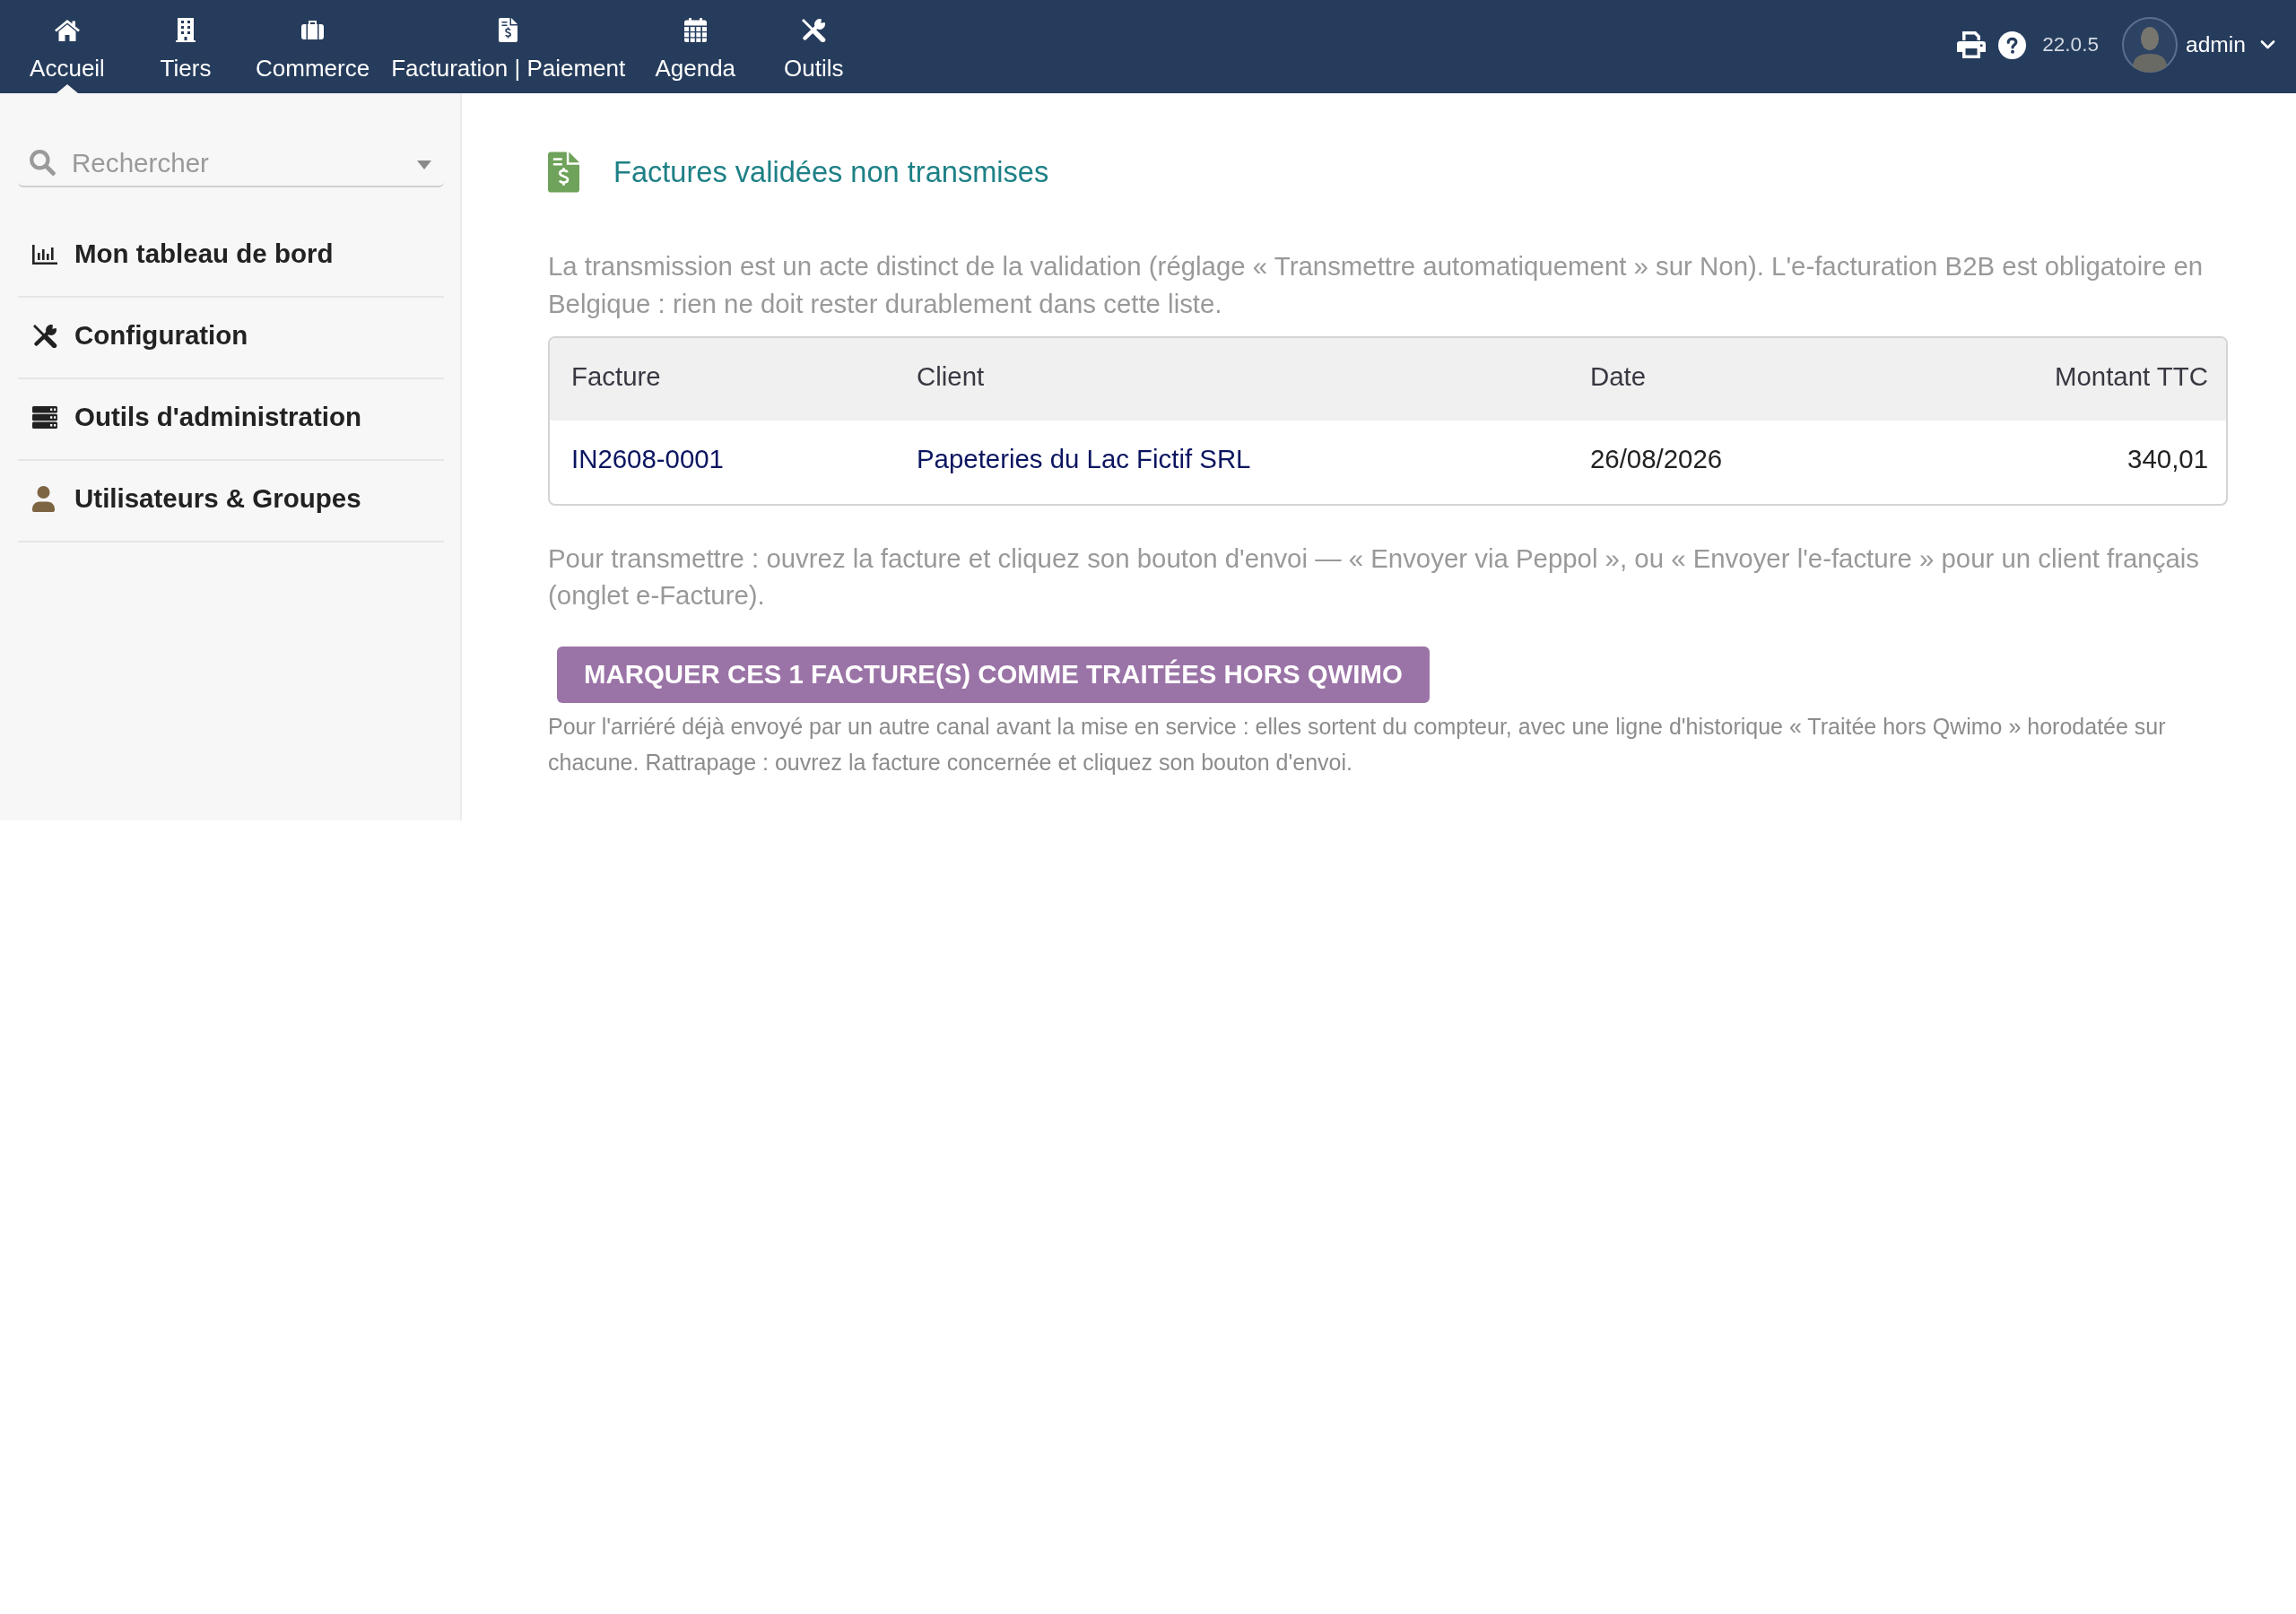 This screenshot has width=2296, height=1614. I want to click on table-link: IN2608-0001, so click(647, 459).